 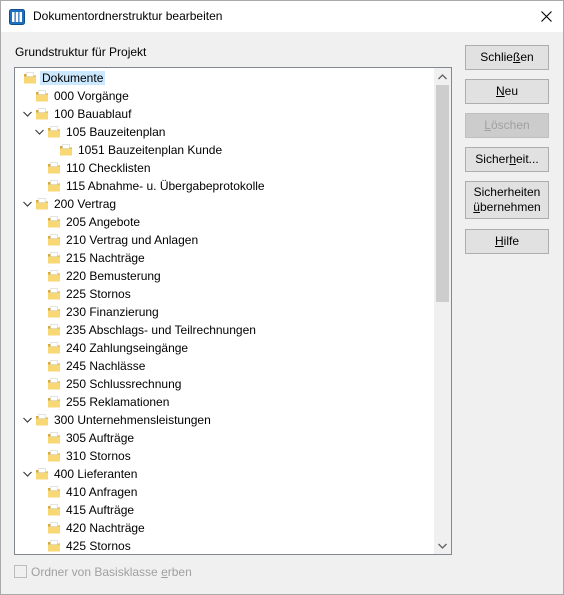 I want to click on tree-node-label: Dokumente, so click(x=73, y=78).